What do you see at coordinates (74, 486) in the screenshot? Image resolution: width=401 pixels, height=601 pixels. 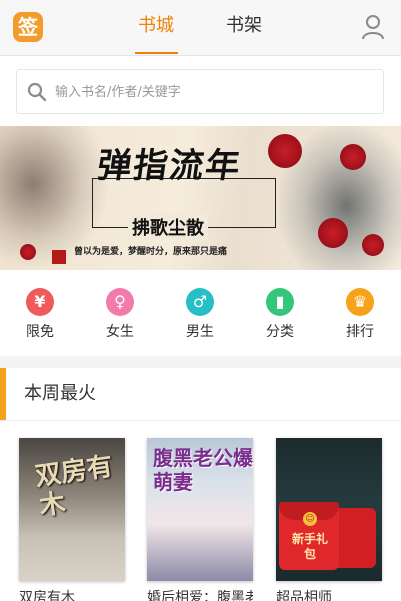 I see `cover-title: 双房有木` at bounding box center [74, 486].